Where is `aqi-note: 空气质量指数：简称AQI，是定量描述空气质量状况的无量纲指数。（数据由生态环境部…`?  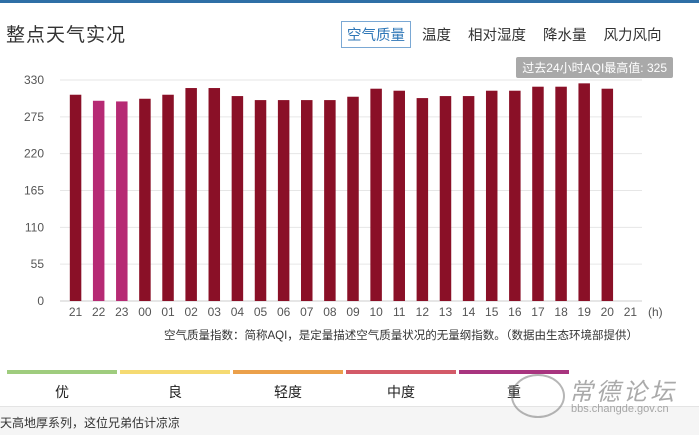
aqi-note: 空气质量指数：简称AQI，是定量描述空气质量状况的无量纲指数。（数据由生态环境部… is located at coordinates (401, 336).